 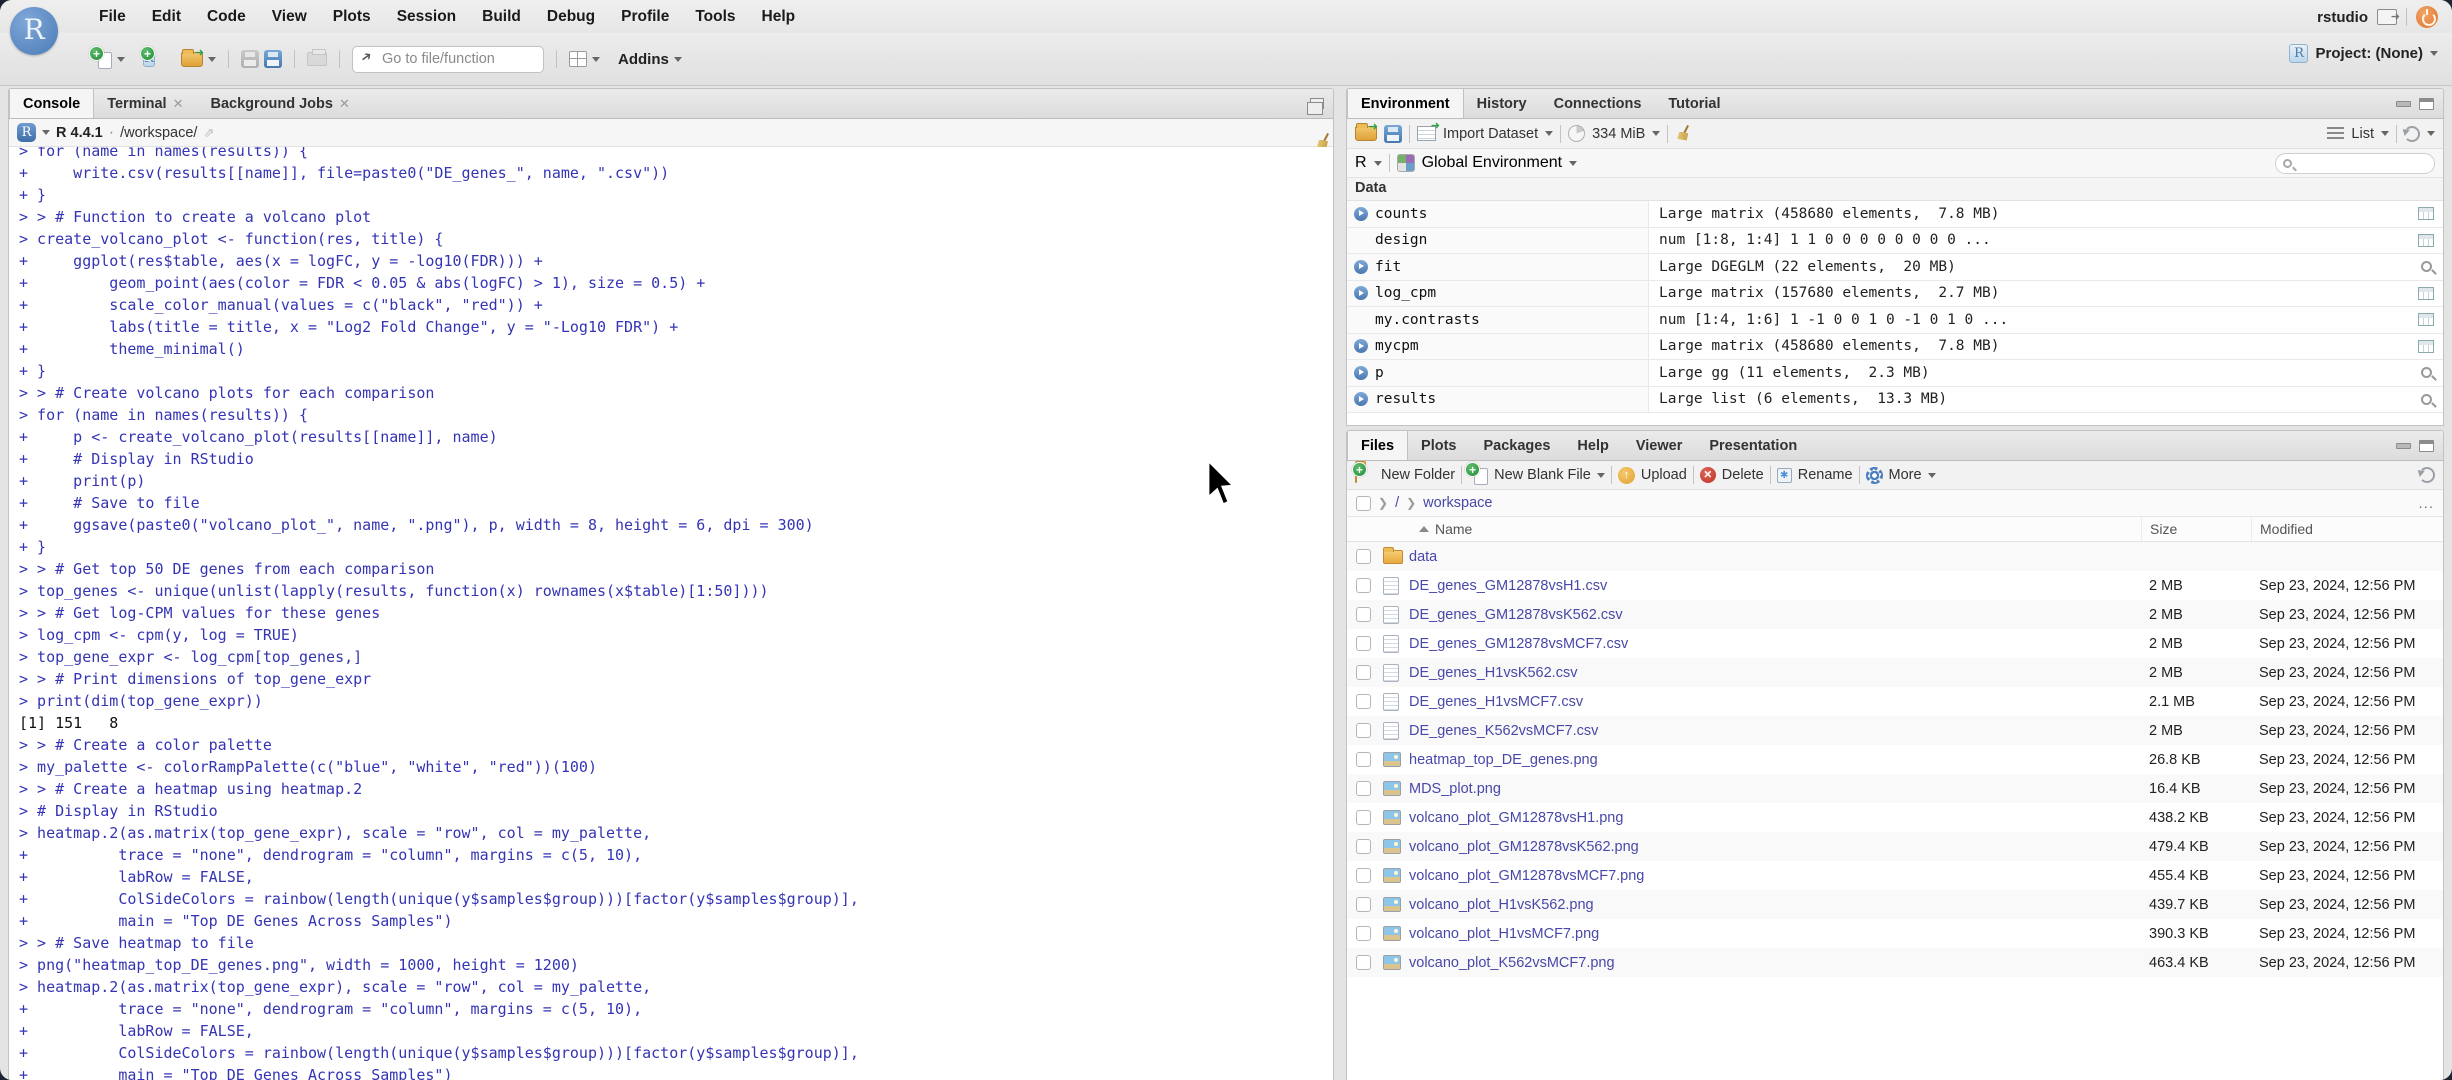 I want to click on file-name-link: DE_genes_GM12878vsMCF7.csv, so click(x=1775, y=644).